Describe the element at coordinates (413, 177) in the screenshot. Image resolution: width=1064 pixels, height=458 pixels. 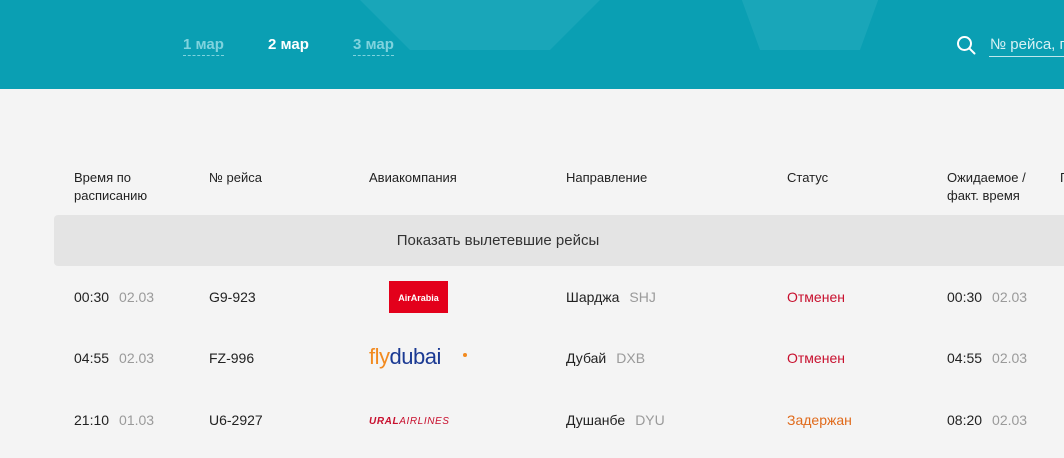
I see `column-header-airline: Авиакомпания` at that location.